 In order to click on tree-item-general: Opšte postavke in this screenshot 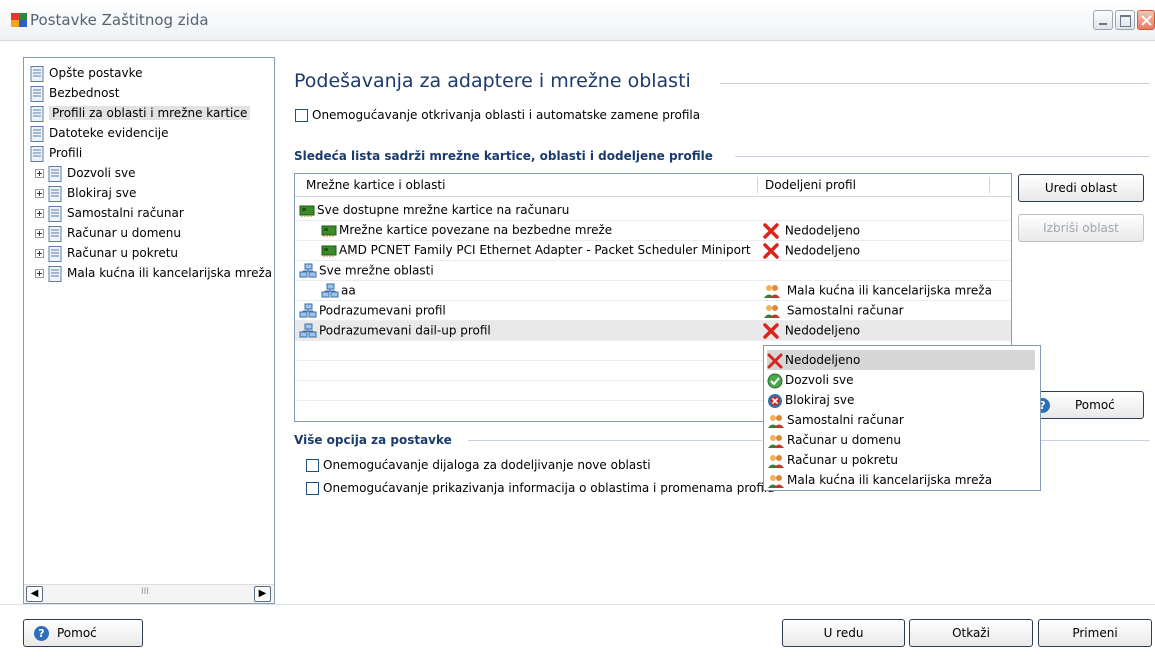, I will do `click(86, 73)`.